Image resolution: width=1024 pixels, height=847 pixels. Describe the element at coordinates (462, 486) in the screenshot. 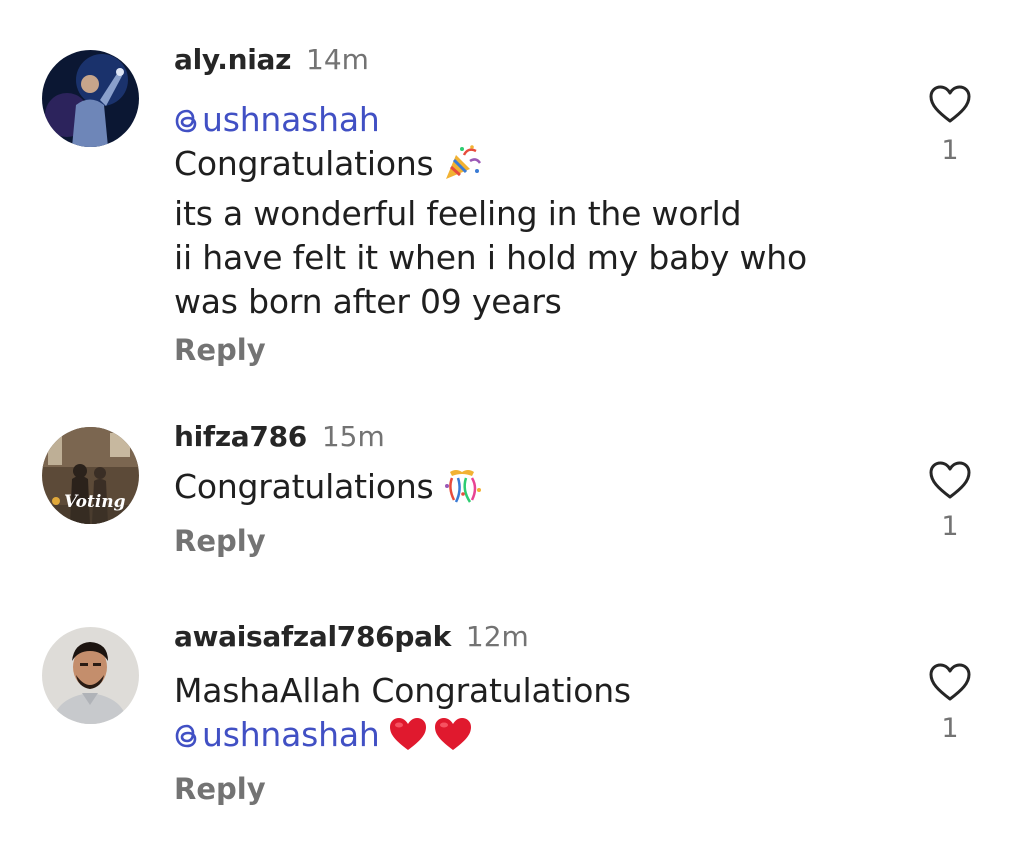

I see `confetti-ball-icon` at that location.